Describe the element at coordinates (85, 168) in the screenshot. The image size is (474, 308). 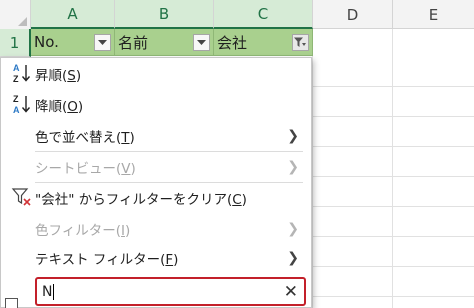
I see `sheet-view-label: シートビュー(V)` at that location.